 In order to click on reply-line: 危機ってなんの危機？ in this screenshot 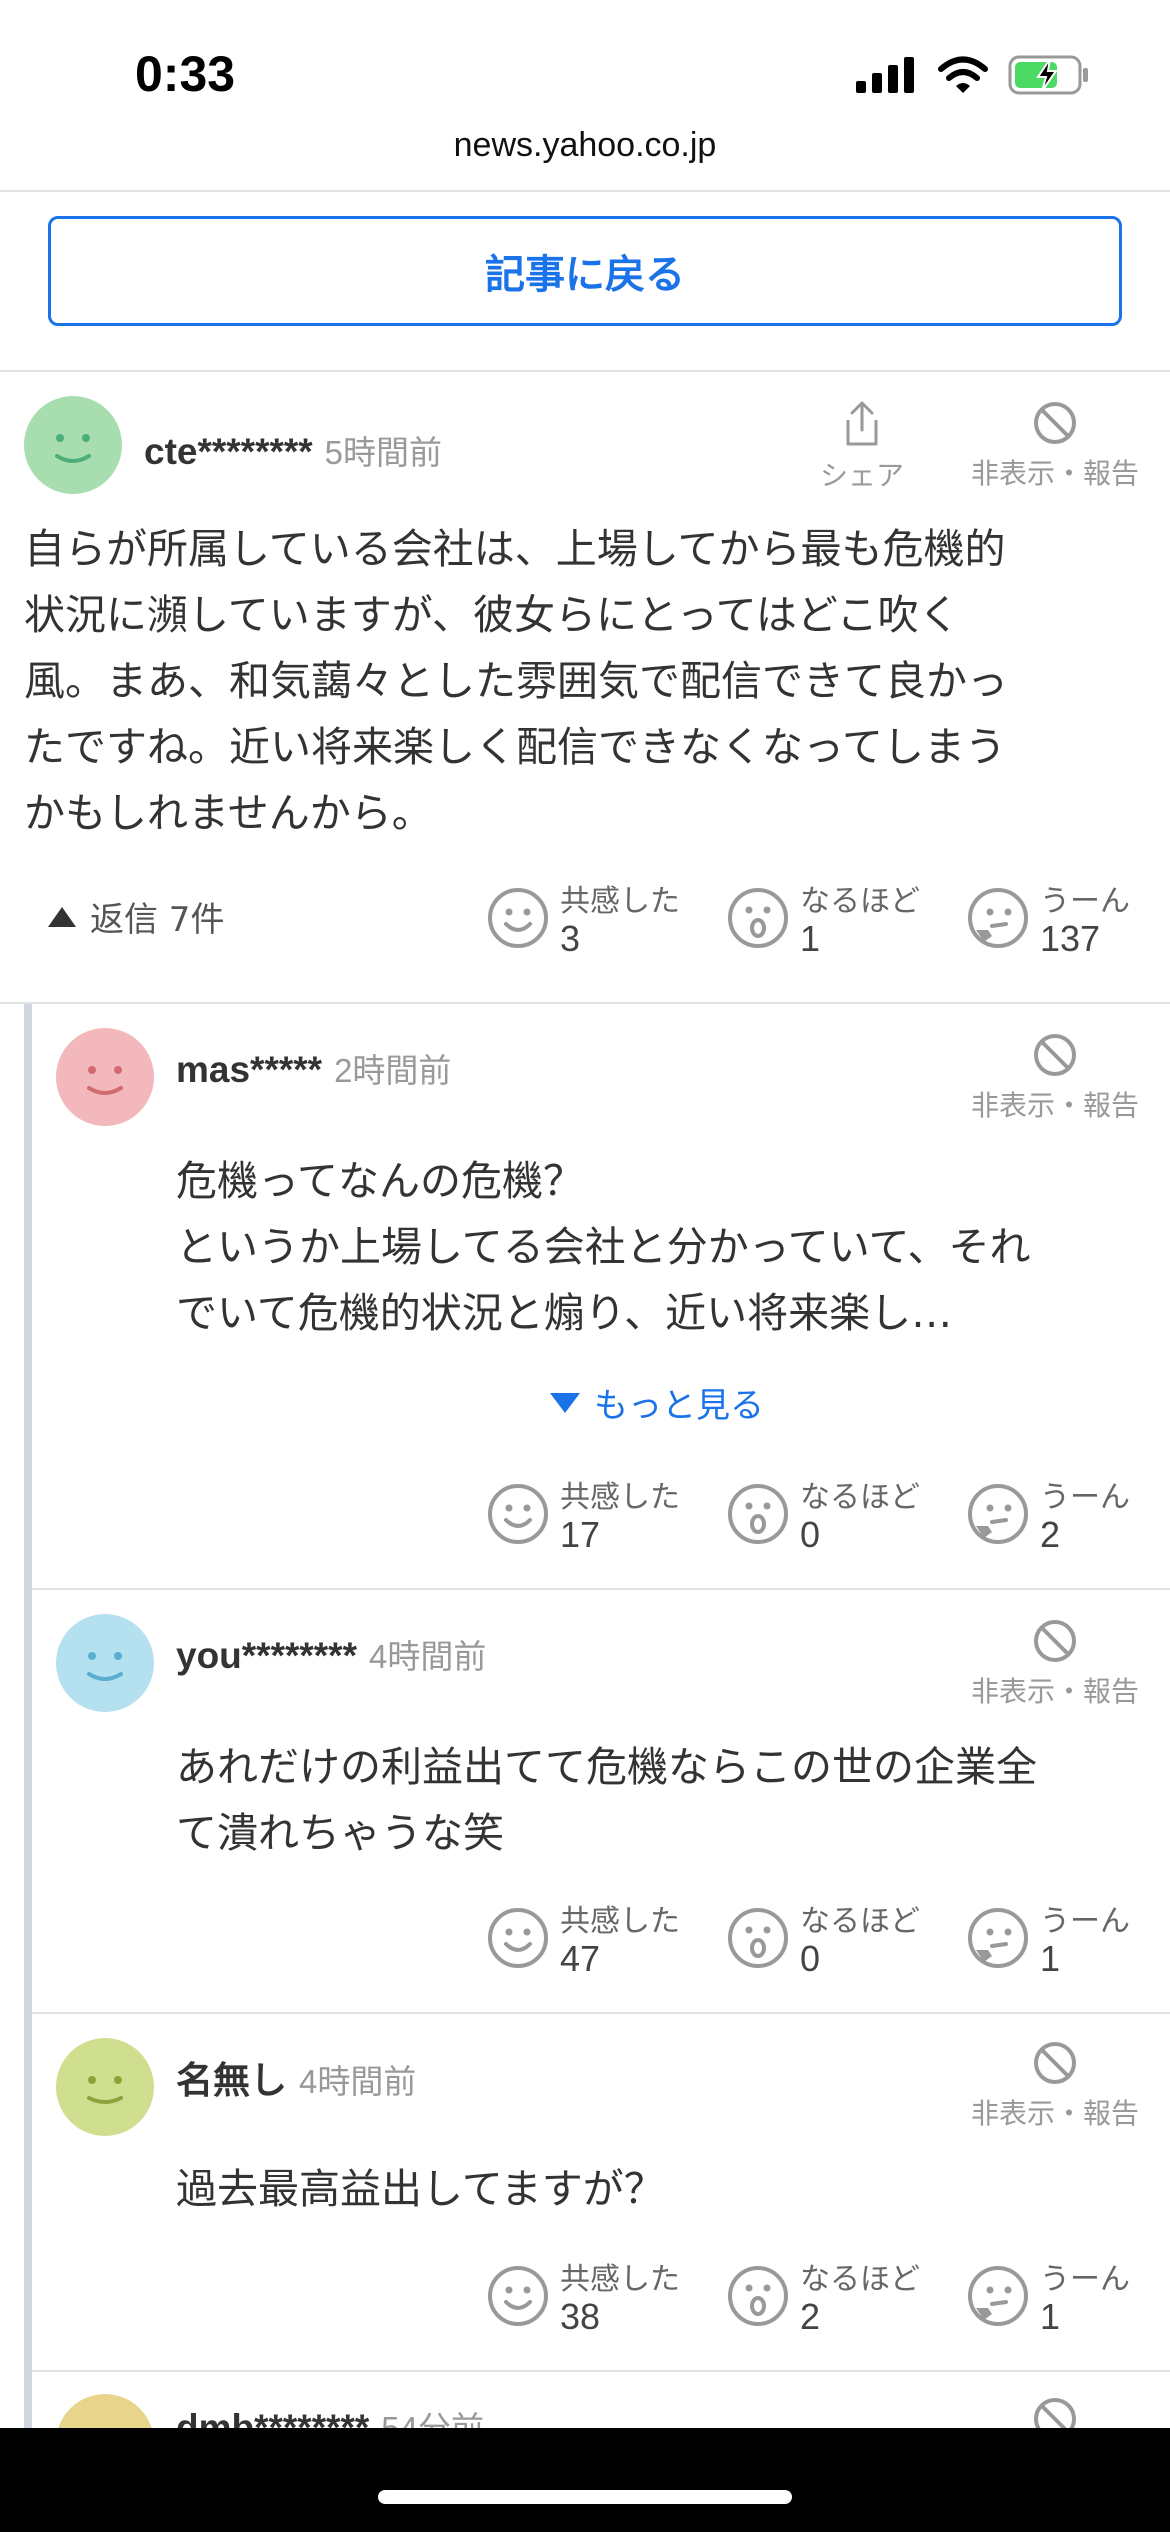, I will do `click(380, 1181)`.